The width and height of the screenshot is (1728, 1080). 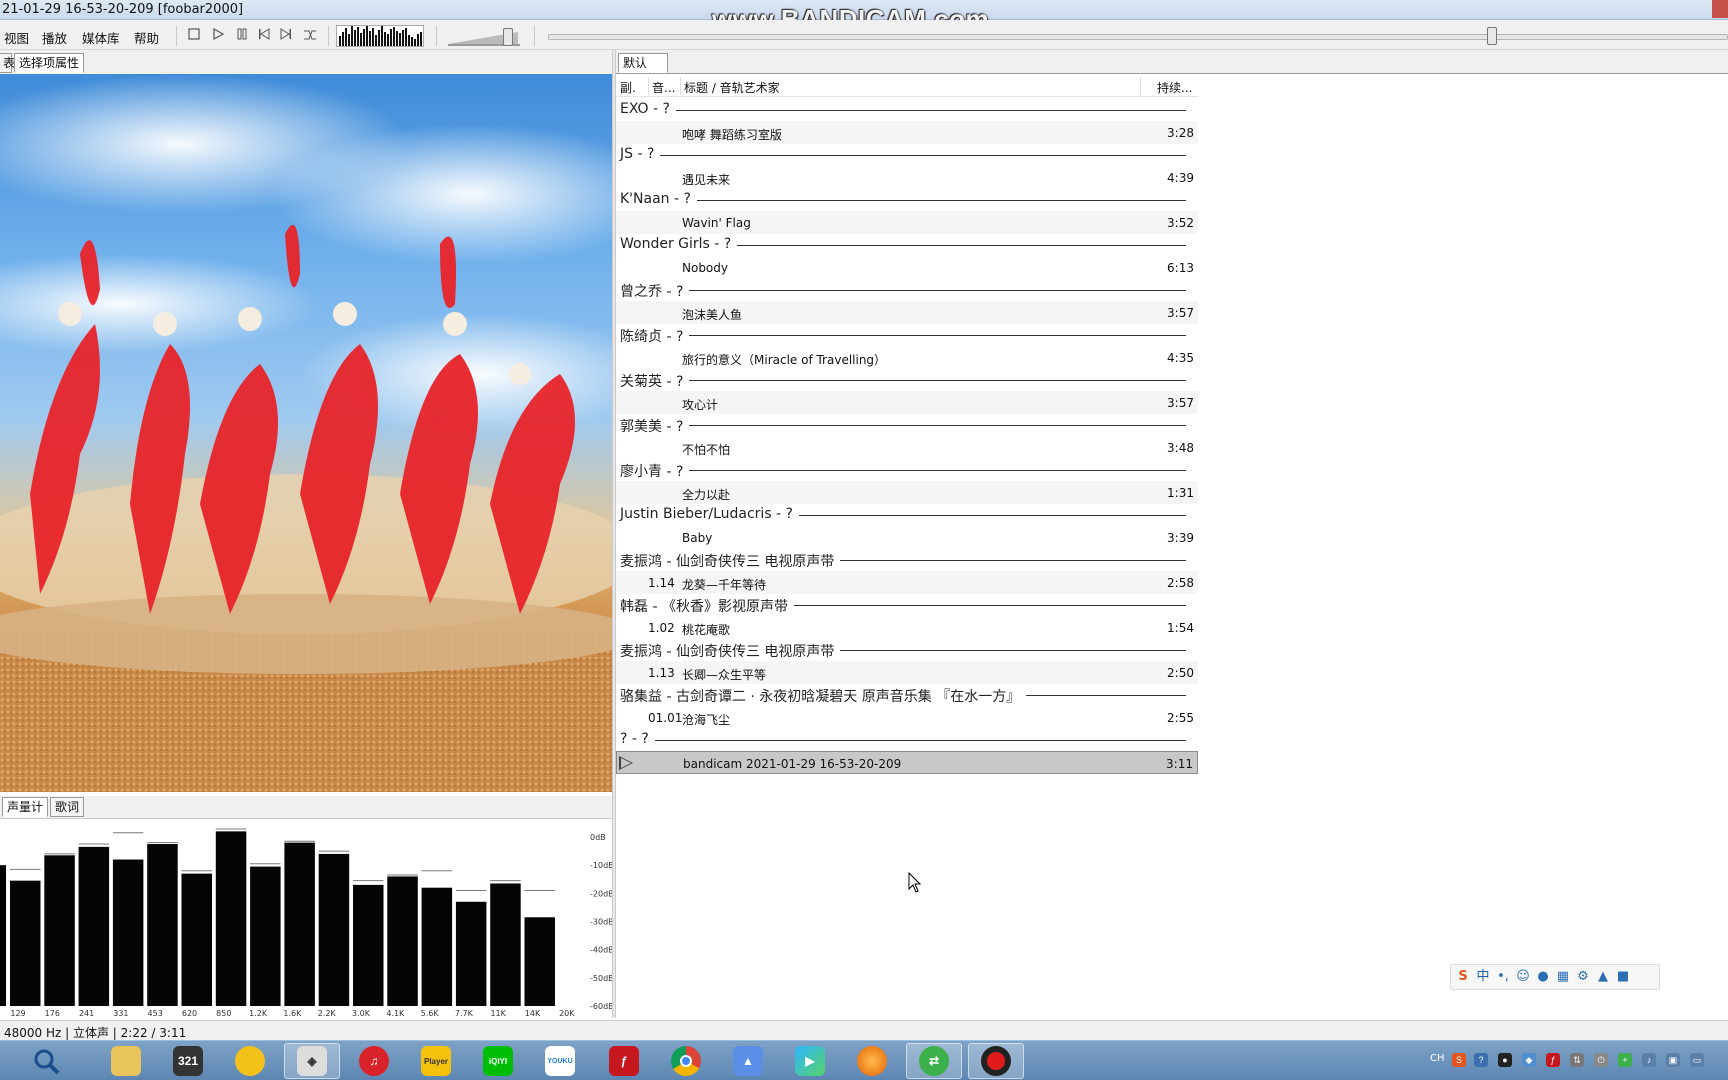 I want to click on column-header-title: 标题 / 音轨艺术家, so click(x=732, y=87).